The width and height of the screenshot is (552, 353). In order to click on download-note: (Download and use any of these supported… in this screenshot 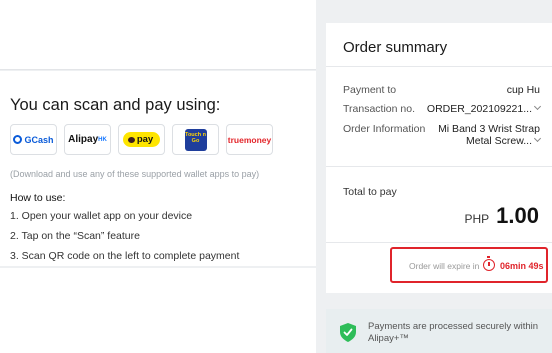, I will do `click(135, 174)`.